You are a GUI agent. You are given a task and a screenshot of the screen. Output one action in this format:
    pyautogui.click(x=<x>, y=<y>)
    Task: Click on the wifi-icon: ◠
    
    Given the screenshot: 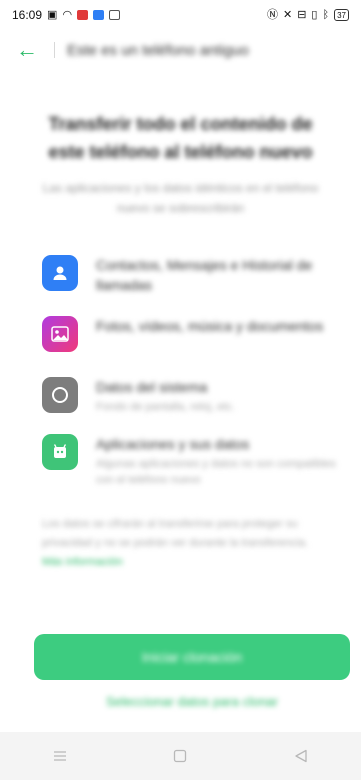 What is the action you would take?
    pyautogui.click(x=67, y=14)
    